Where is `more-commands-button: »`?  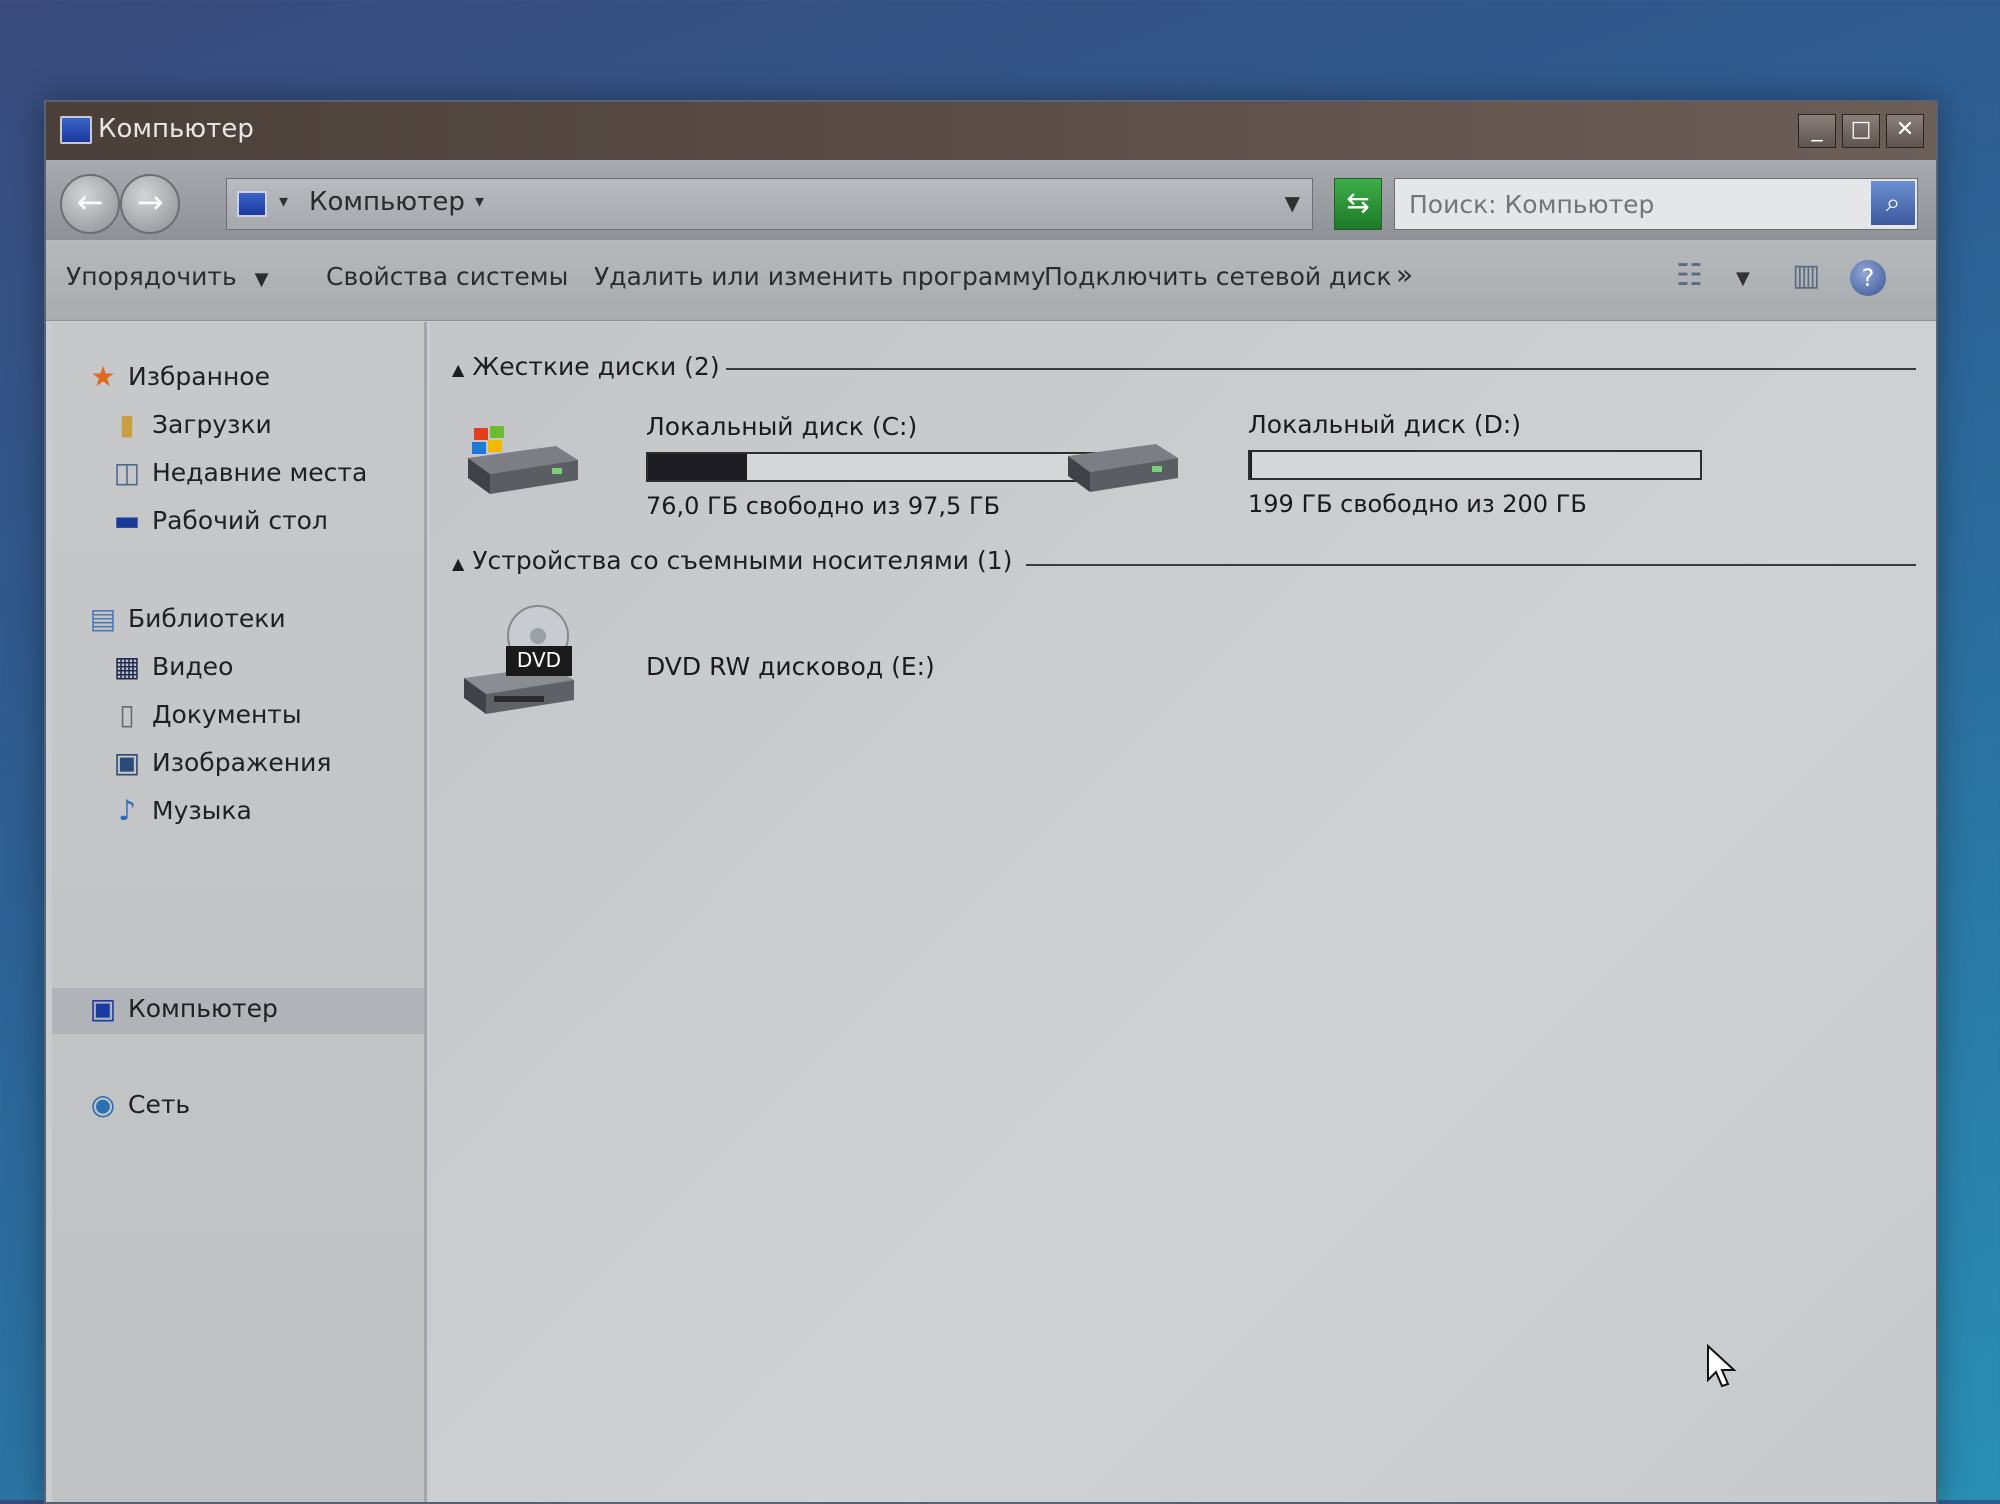 more-commands-button: » is located at coordinates (1404, 274).